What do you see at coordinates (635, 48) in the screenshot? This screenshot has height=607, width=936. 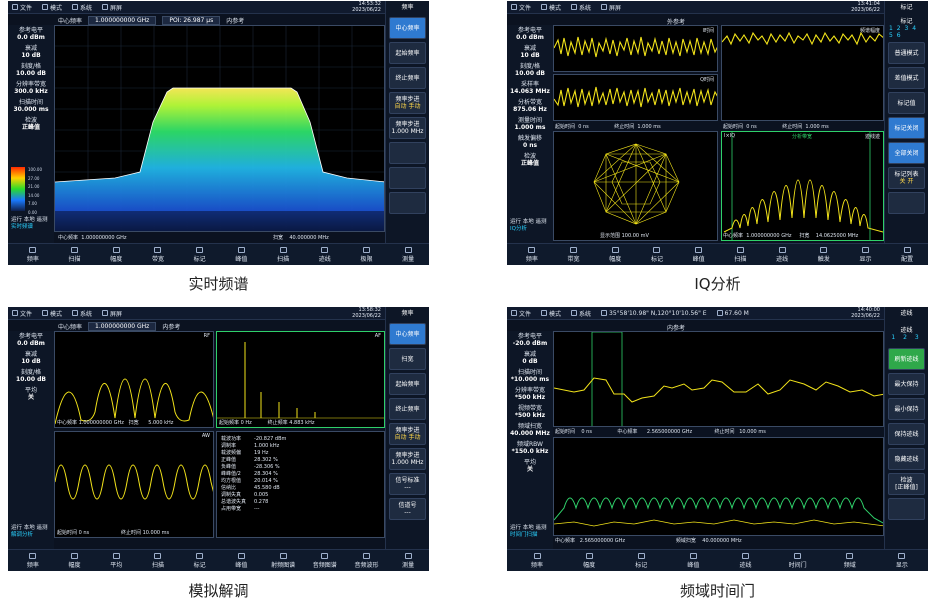 I see `i-time-plot: I时间` at bounding box center [635, 48].